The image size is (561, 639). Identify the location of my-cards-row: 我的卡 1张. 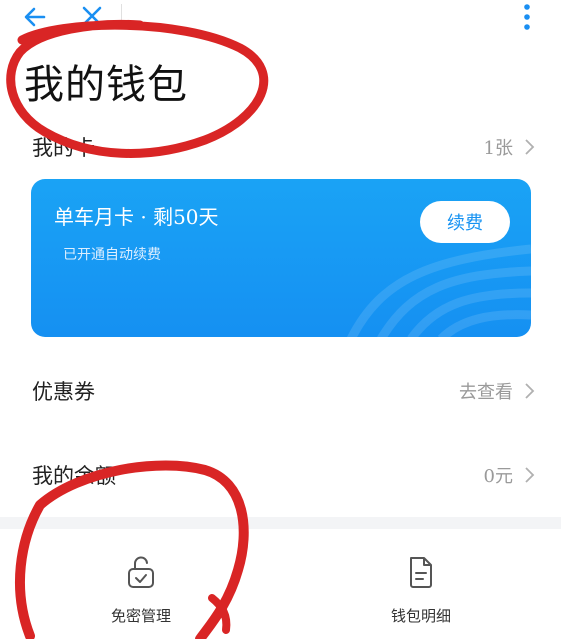
(280, 152).